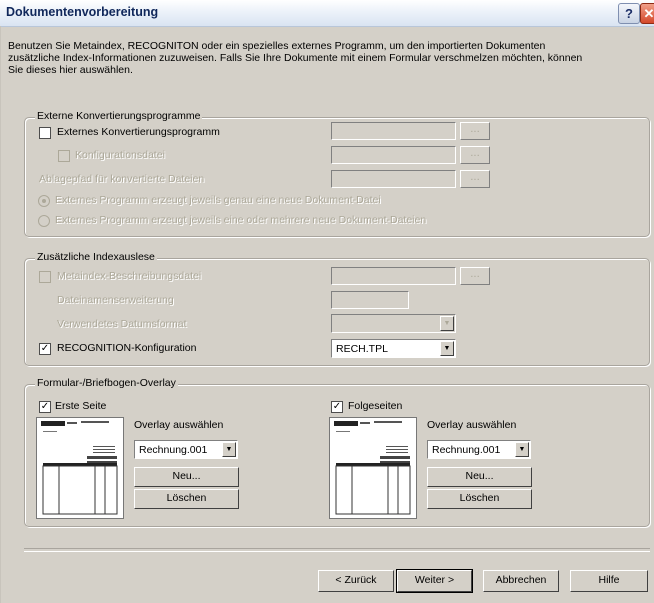 The image size is (654, 603). Describe the element at coordinates (122, 179) in the screenshot. I see `path-label: Ablagepfad für konvertierte Dateien` at that location.